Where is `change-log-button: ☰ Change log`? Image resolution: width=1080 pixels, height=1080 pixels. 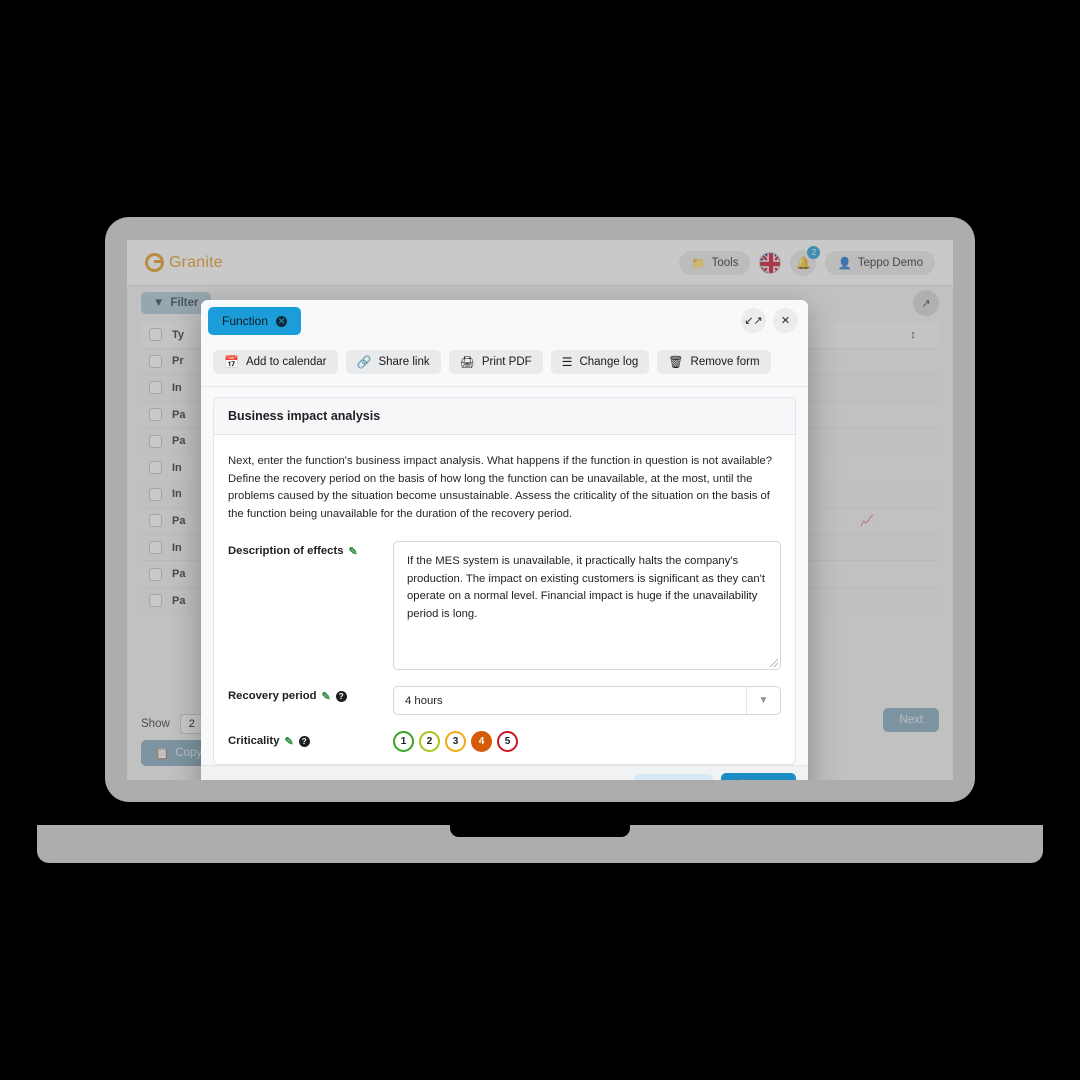
change-log-button: ☰ Change log is located at coordinates (600, 362).